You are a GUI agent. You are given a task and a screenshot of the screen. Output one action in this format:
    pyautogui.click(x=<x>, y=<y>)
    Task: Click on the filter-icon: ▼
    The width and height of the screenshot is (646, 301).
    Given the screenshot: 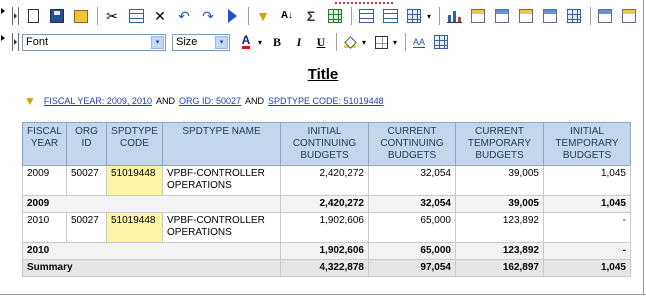 What is the action you would take?
    pyautogui.click(x=30, y=101)
    